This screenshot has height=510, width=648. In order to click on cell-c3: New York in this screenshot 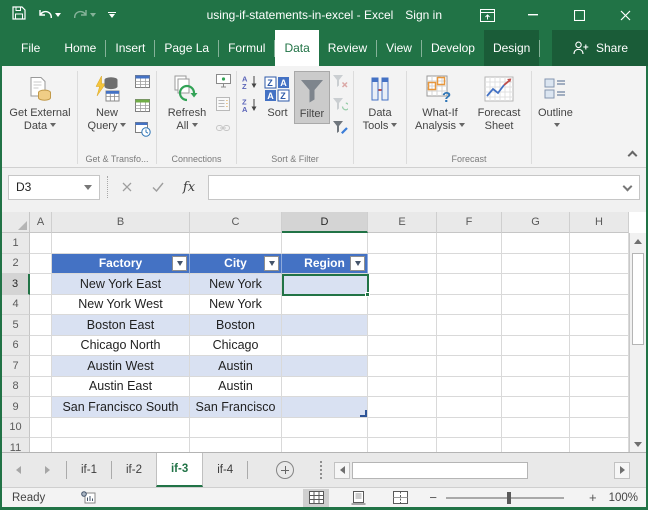, I will do `click(236, 284)`.